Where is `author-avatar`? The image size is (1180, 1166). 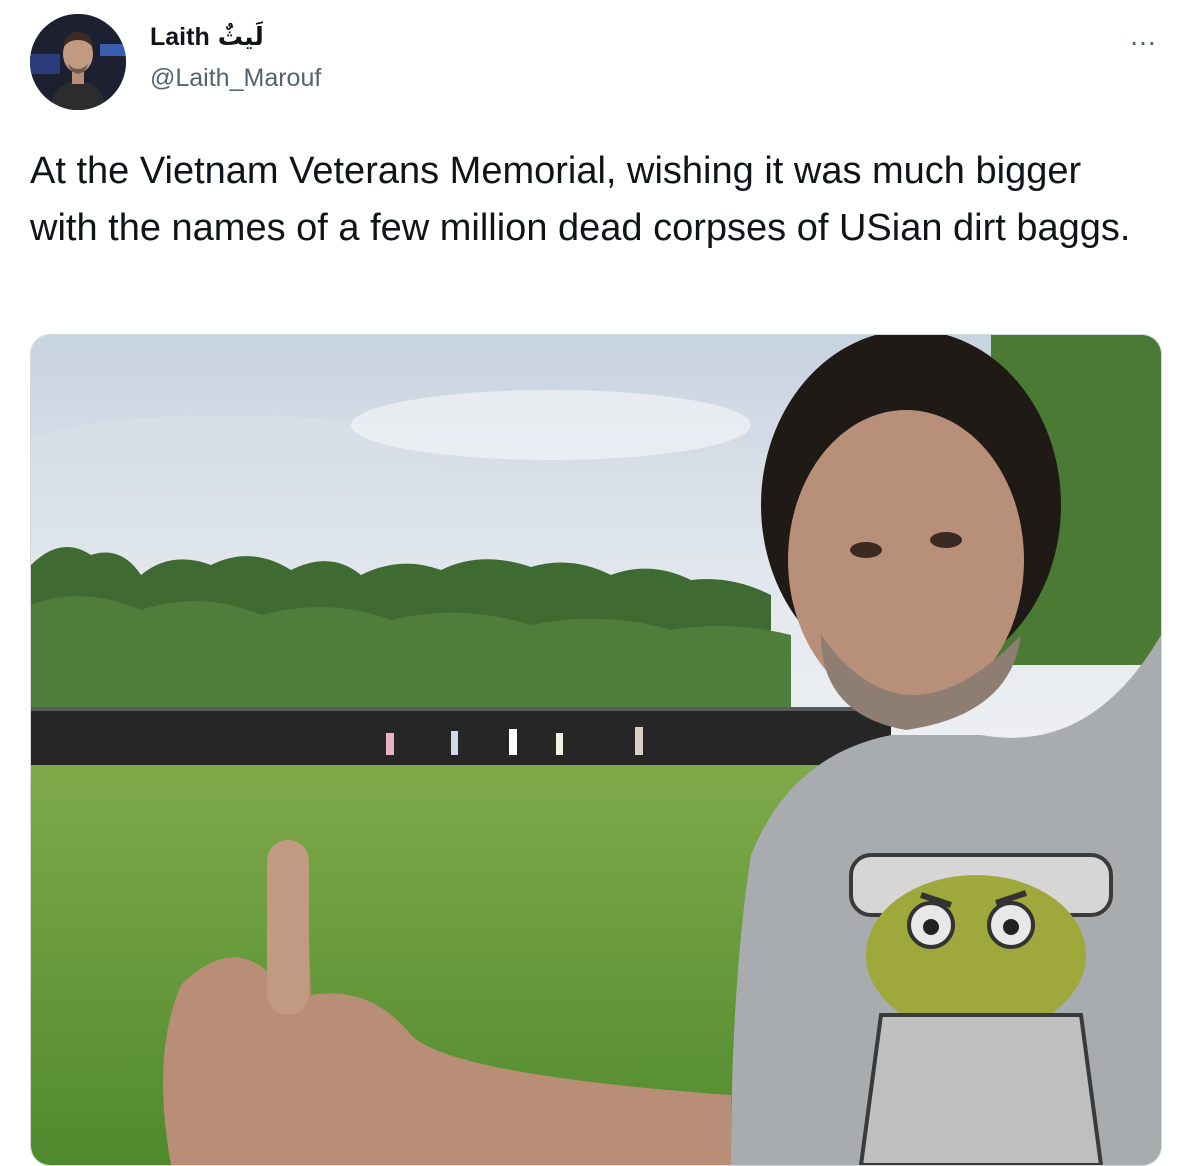 author-avatar is located at coordinates (78, 62).